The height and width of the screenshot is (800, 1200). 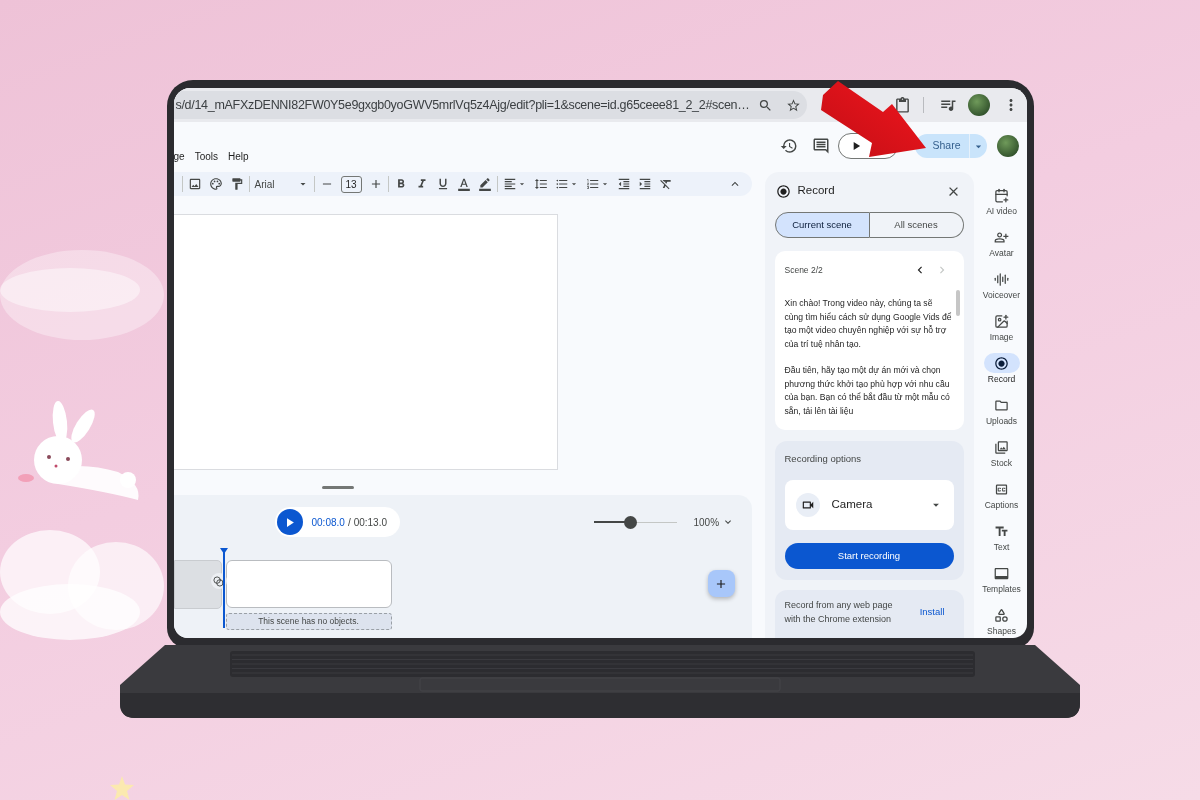 I want to click on numbered-list-icon, so click(x=592, y=184).